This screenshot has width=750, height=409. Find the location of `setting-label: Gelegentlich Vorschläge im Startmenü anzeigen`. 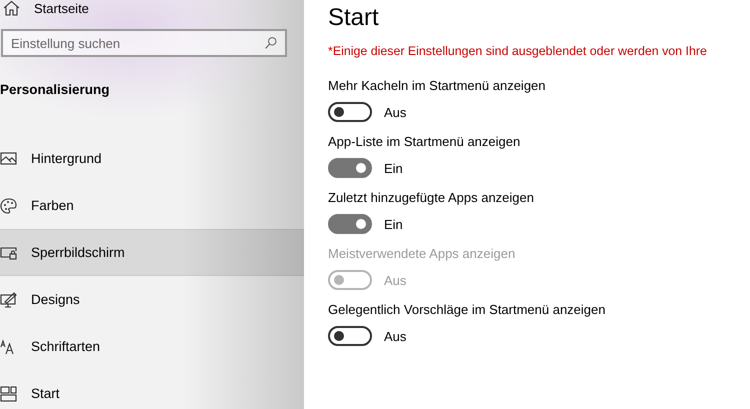

setting-label: Gelegentlich Vorschläge im Startmenü anzeigen is located at coordinates (467, 309).